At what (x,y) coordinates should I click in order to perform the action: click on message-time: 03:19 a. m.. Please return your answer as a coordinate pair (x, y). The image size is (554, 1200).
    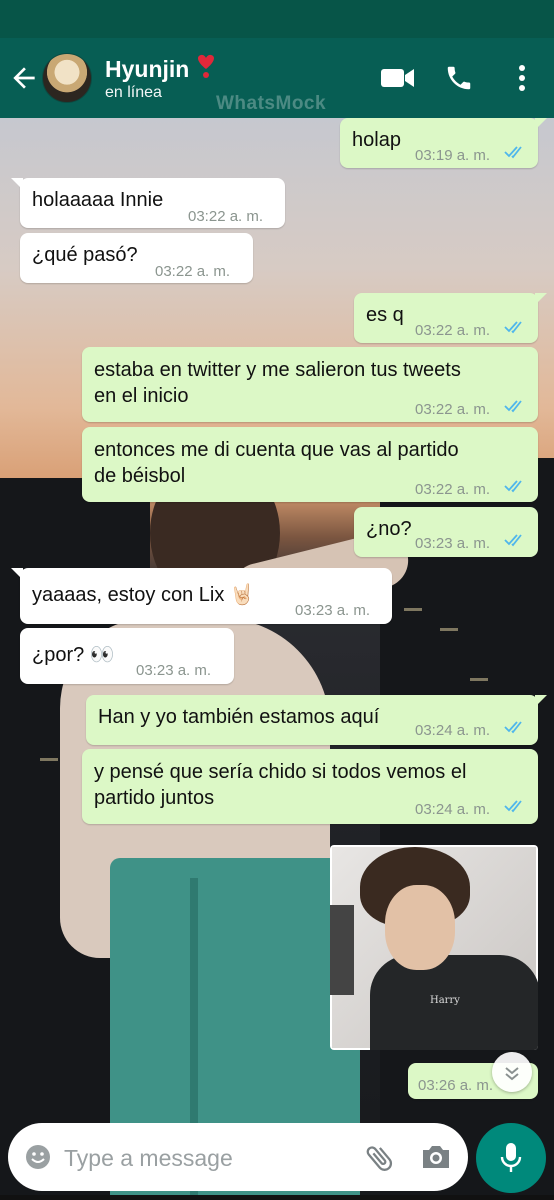
    Looking at the image, I should click on (453, 155).